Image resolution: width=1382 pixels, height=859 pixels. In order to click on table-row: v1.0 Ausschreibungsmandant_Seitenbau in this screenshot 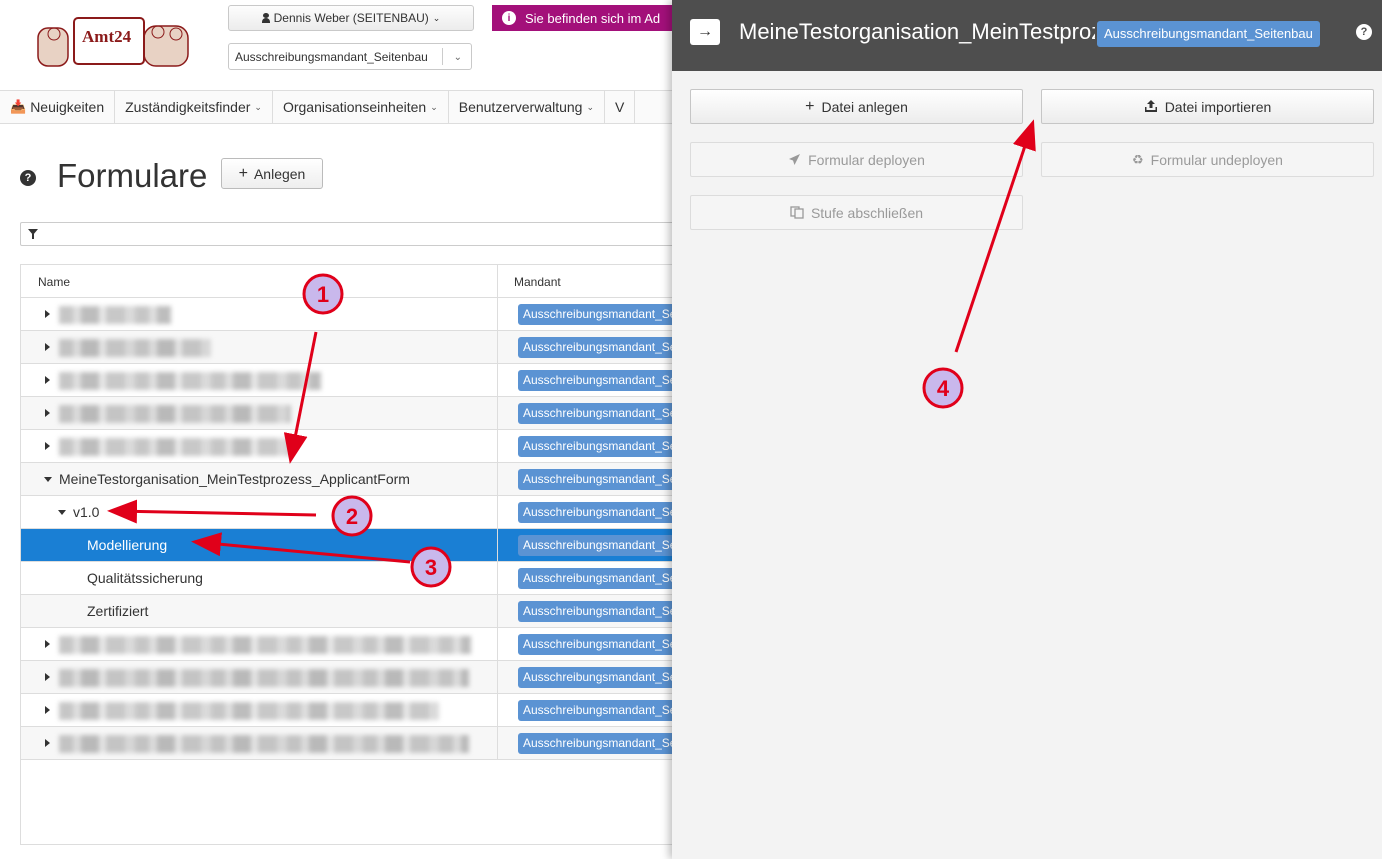, I will do `click(354, 512)`.